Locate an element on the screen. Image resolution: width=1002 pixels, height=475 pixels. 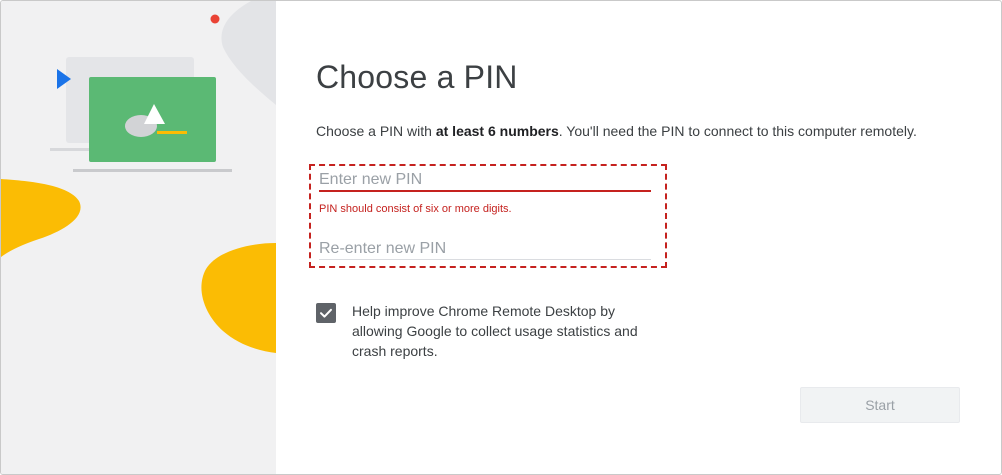
new-pin-field is located at coordinates (485, 181).